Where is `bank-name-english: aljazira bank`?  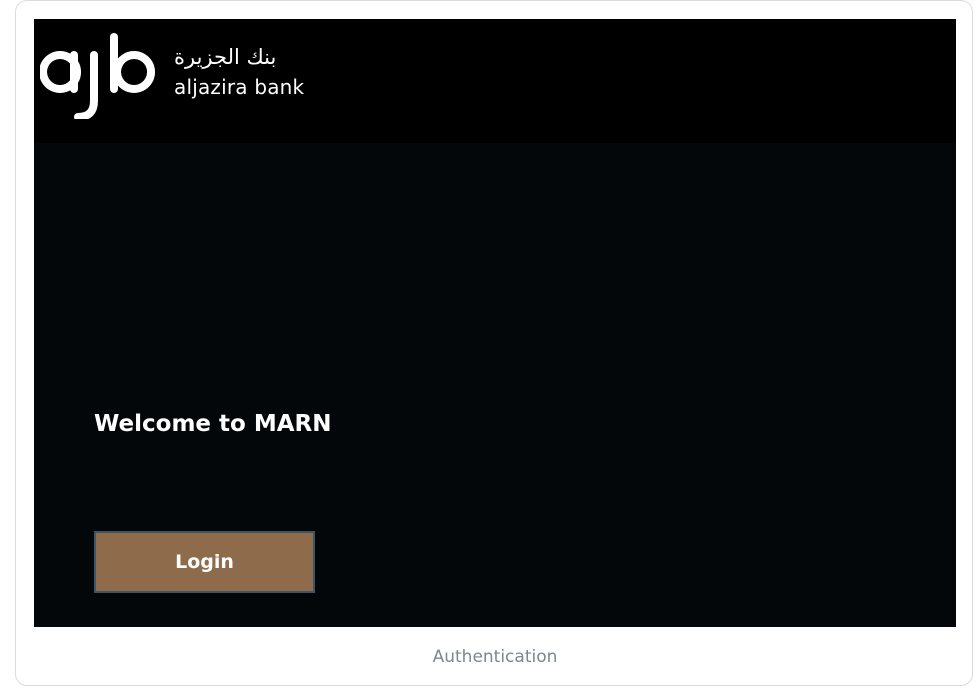 bank-name-english: aljazira bank is located at coordinates (239, 87).